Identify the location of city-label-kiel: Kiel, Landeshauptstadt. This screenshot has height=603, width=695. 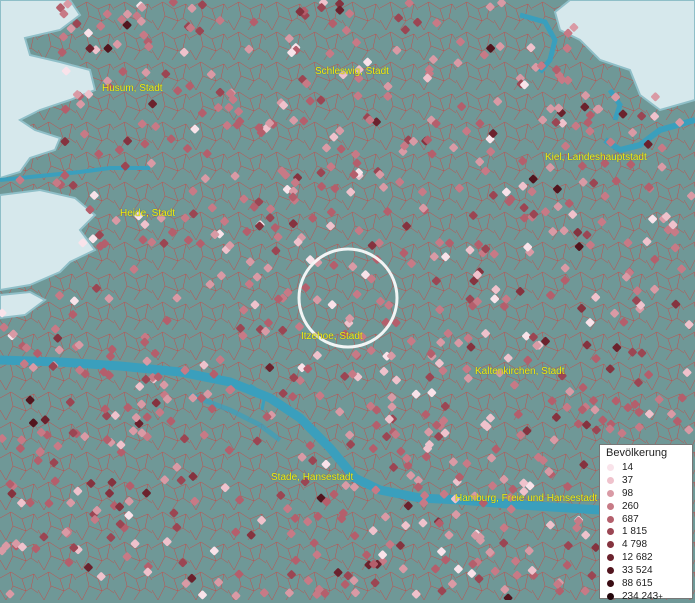
(596, 157).